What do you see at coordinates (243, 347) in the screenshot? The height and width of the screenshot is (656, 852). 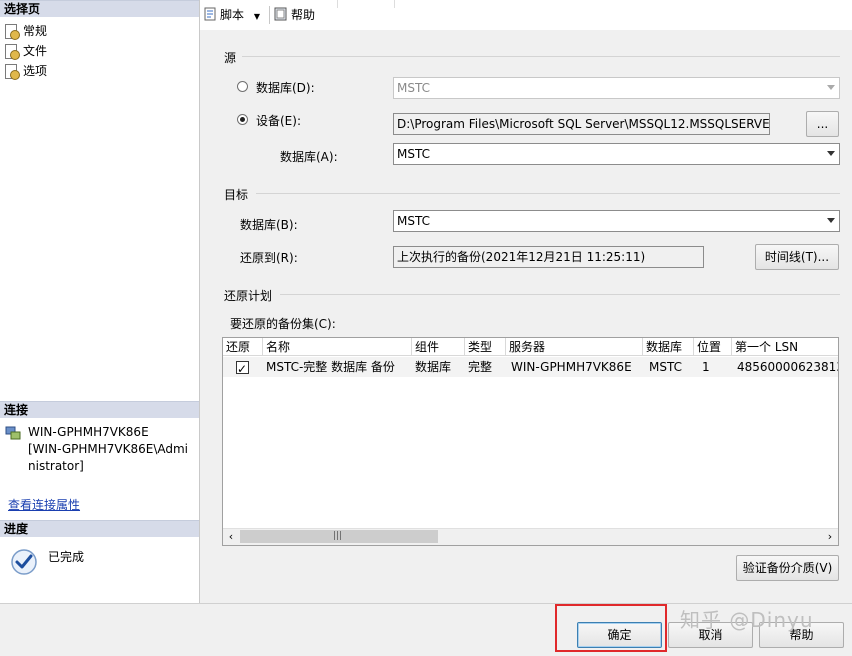 I see `column-header-restore: 还原` at bounding box center [243, 347].